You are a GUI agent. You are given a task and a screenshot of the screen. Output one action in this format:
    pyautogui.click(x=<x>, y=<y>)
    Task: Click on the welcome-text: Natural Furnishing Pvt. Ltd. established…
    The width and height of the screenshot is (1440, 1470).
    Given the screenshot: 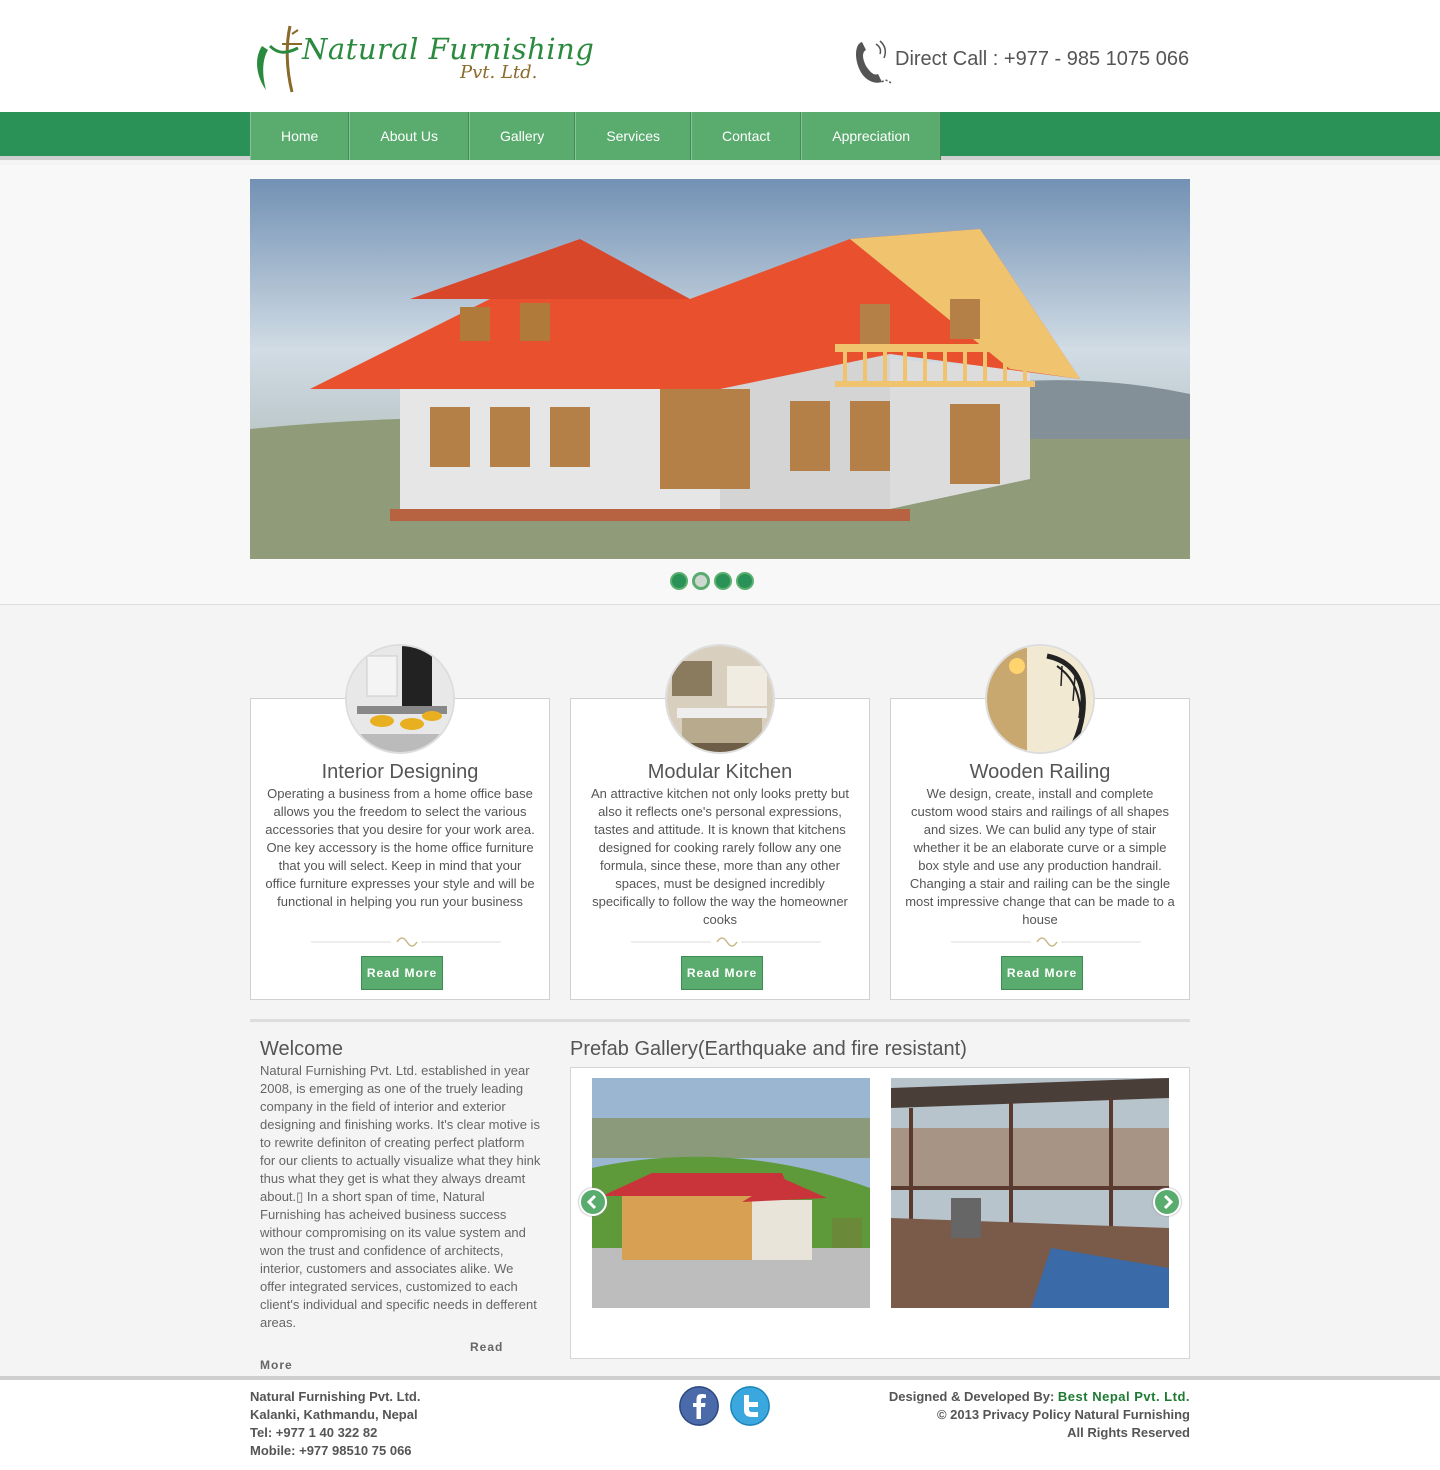 What is the action you would take?
    pyautogui.click(x=400, y=1196)
    